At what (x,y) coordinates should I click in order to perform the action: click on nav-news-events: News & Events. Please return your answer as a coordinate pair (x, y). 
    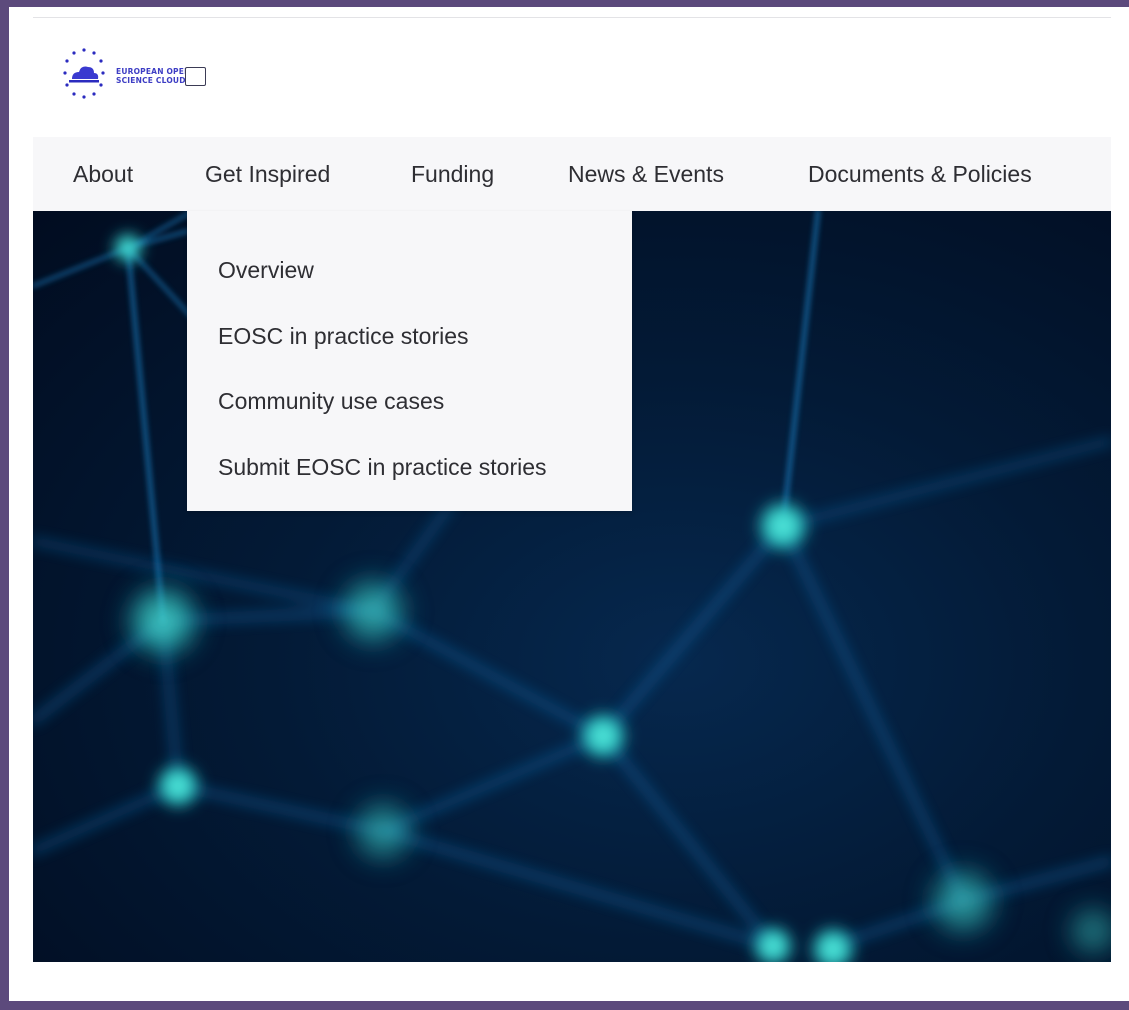
    Looking at the image, I should click on (646, 174).